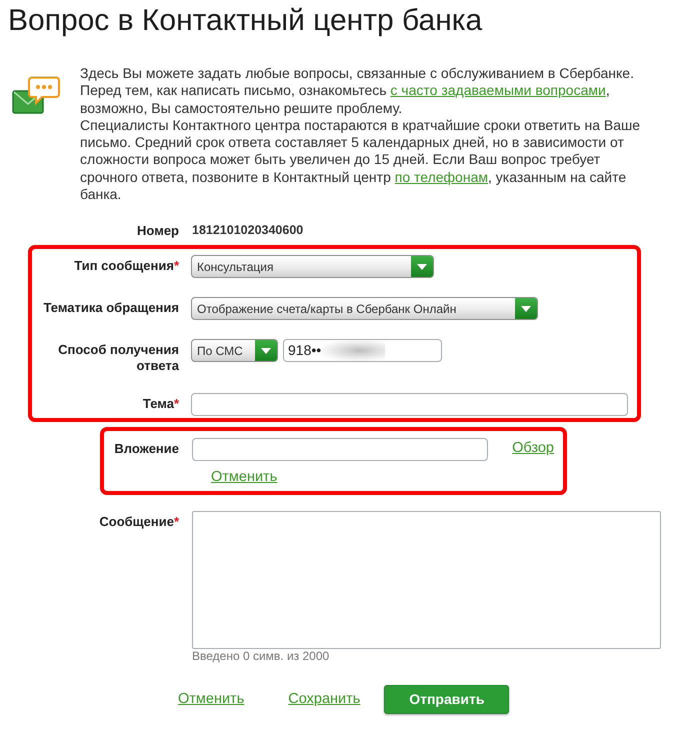  Describe the element at coordinates (324, 700) in the screenshot. I see `text-link: Сохранить` at that location.